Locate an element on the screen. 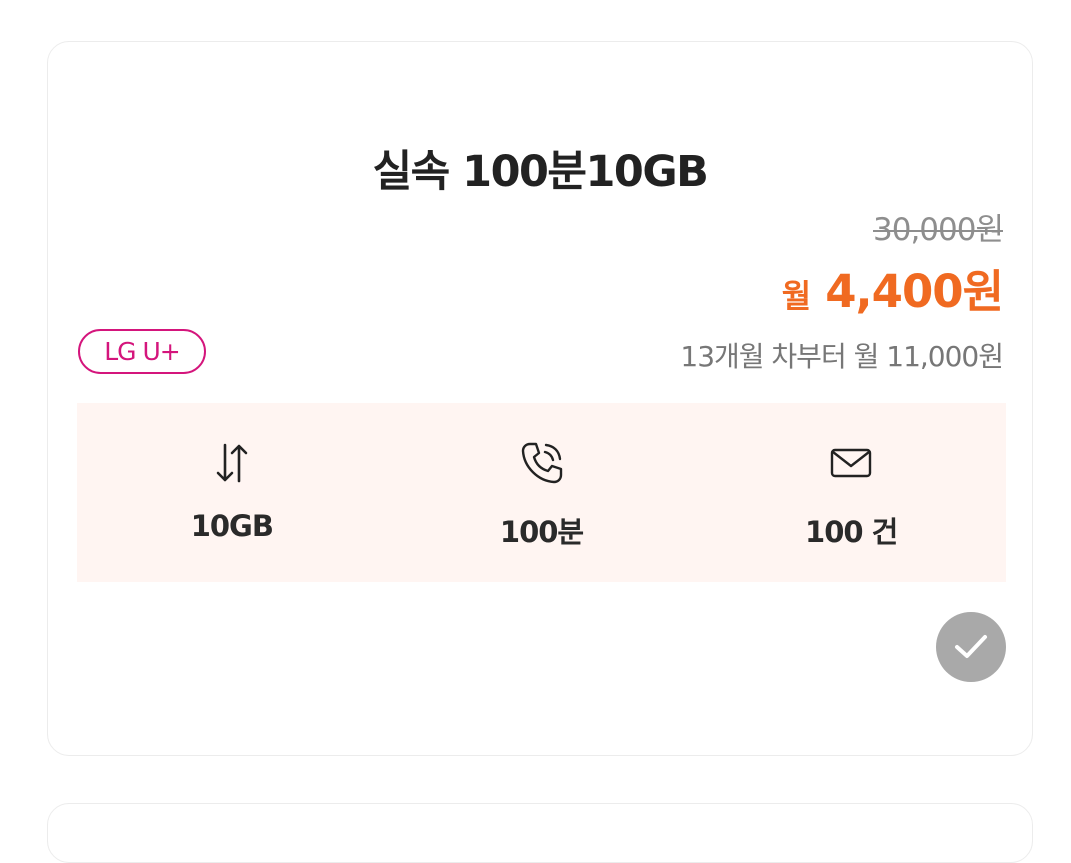 The height and width of the screenshot is (863, 1071). sale-price-row: 월 4,400원 is located at coordinates (842, 297).